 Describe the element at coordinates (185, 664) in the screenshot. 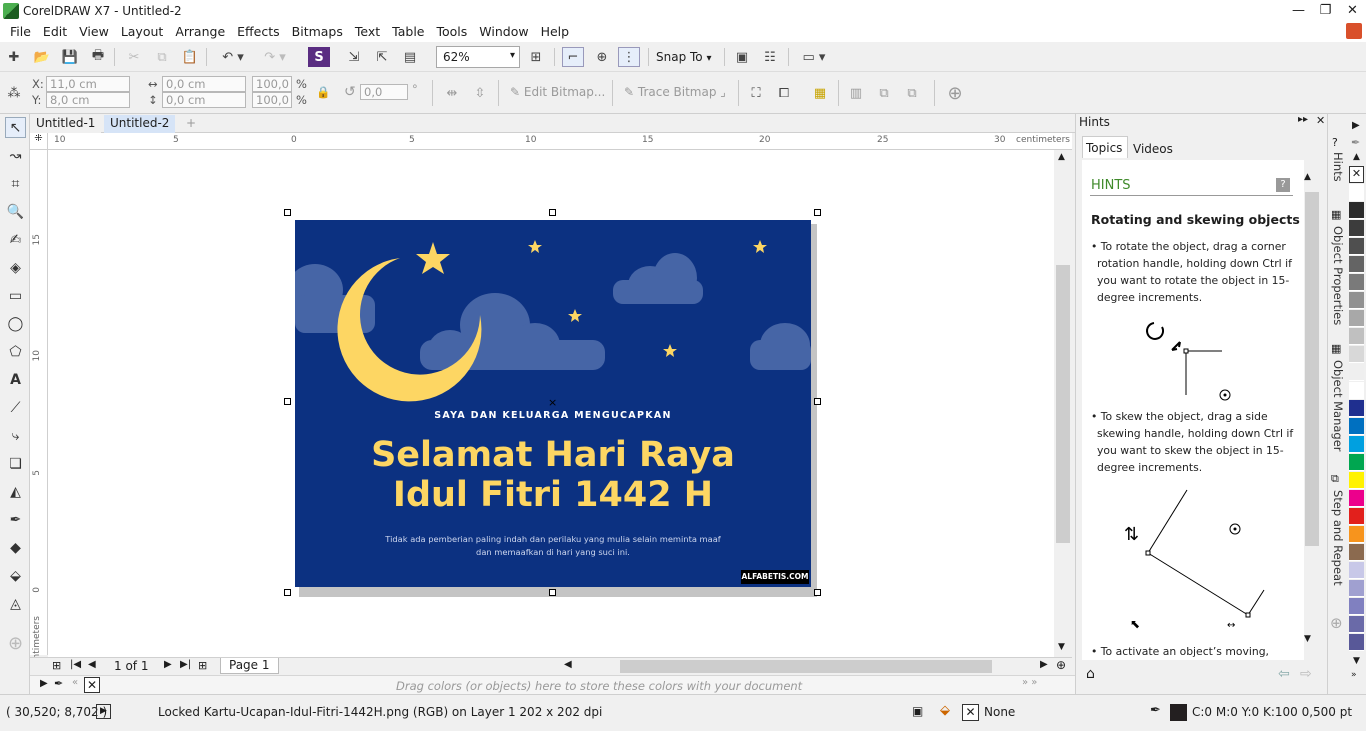

I see `last-page-icon: ▶|` at that location.